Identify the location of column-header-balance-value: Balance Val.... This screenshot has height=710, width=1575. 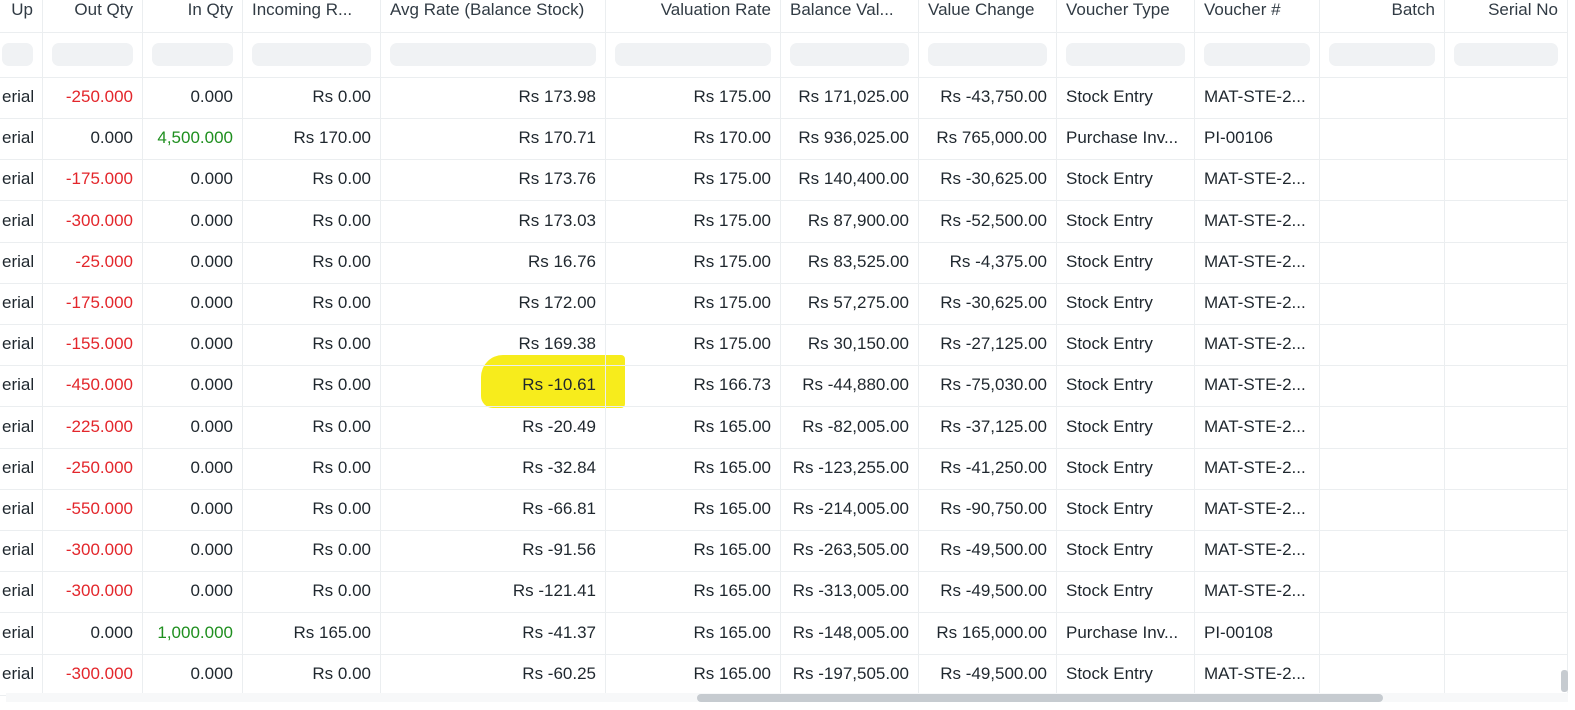
(850, 16).